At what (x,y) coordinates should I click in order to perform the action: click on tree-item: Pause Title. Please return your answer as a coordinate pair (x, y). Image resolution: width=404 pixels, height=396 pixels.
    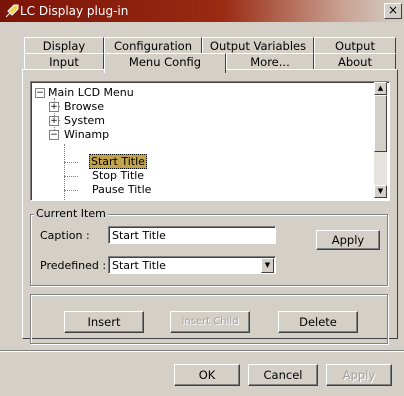
    Looking at the image, I should click on (121, 190).